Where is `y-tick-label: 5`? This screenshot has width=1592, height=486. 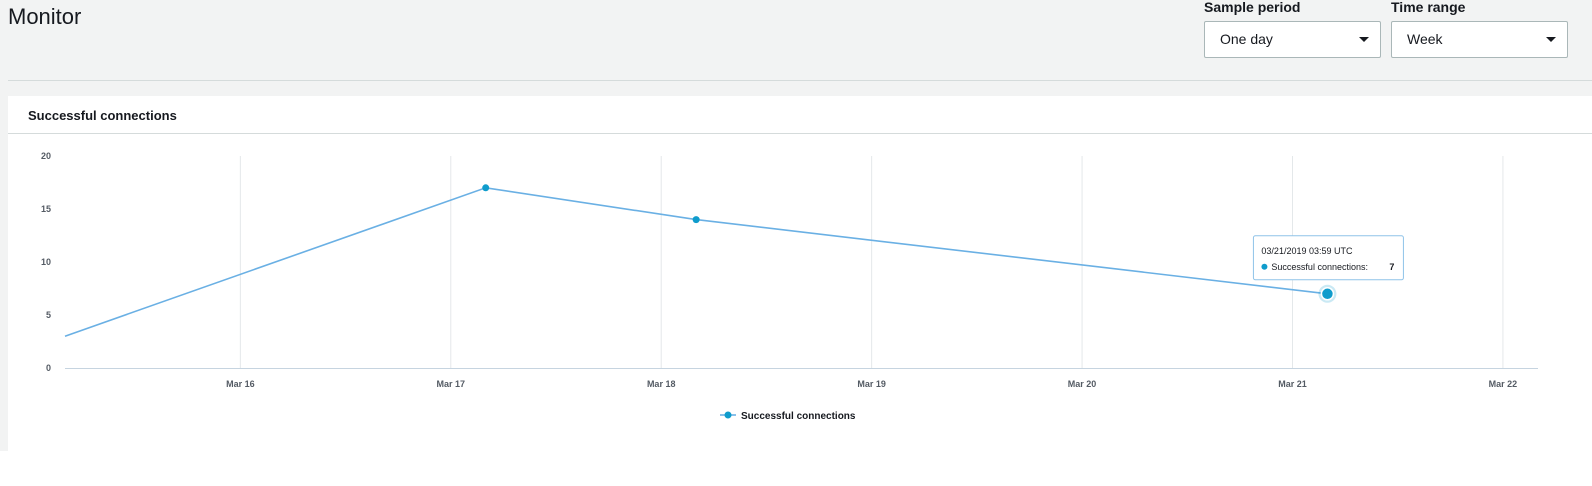
y-tick-label: 5 is located at coordinates (48, 315).